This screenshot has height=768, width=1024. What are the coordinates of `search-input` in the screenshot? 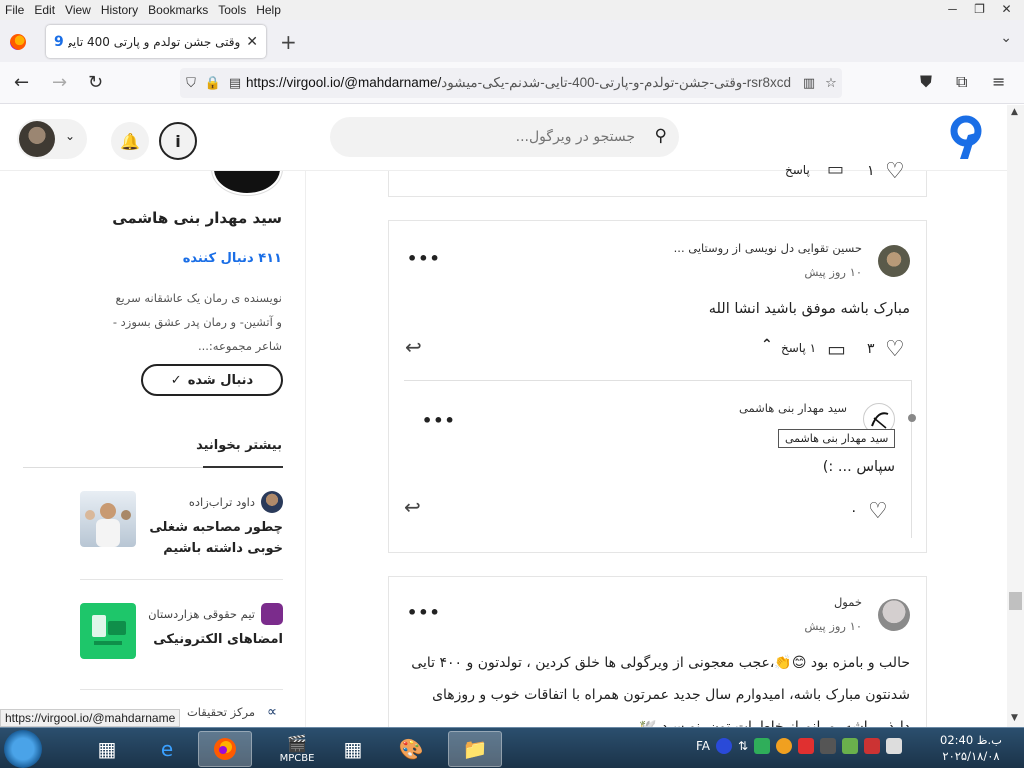 It's located at (504, 137).